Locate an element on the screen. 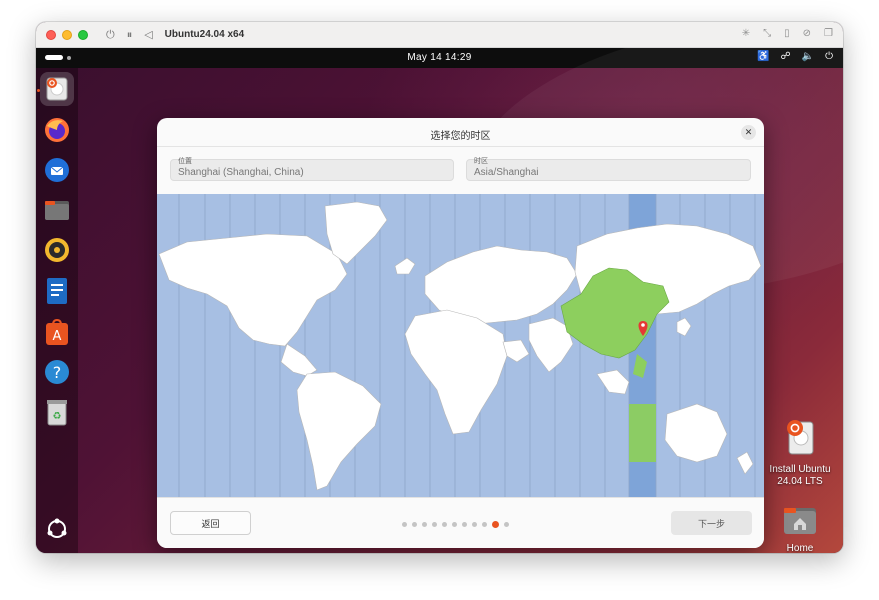 The image size is (879, 600). location-field: 位置 Shanghai (Shanghai, China) is located at coordinates (312, 169).